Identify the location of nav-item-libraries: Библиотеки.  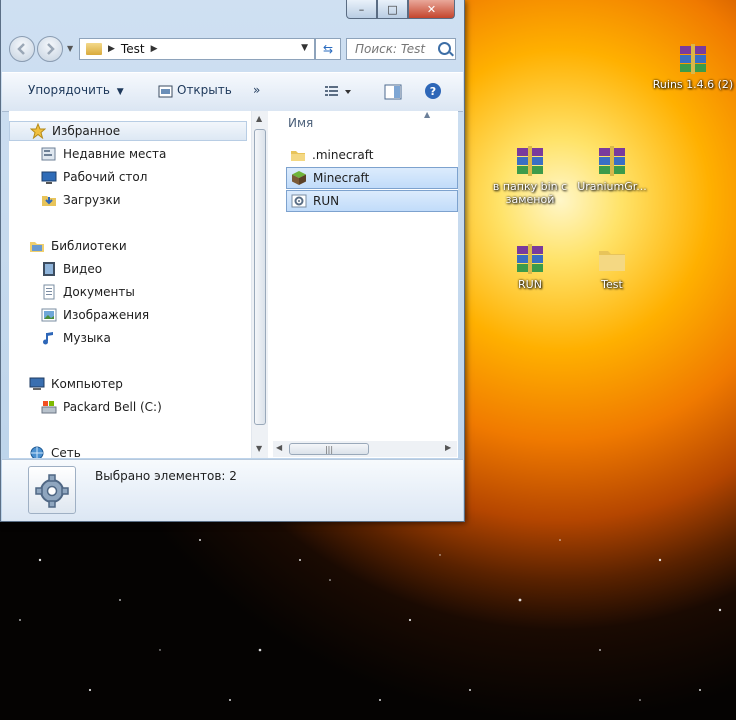
(78, 246).